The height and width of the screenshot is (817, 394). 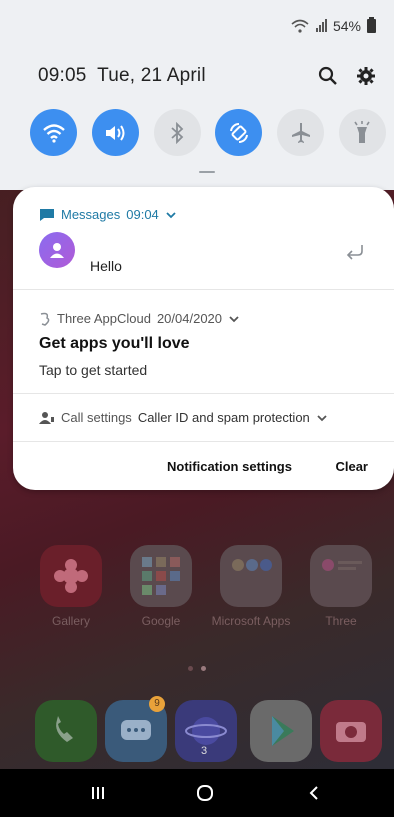 I want to click on auto-rotate-icon, so click(x=238, y=132).